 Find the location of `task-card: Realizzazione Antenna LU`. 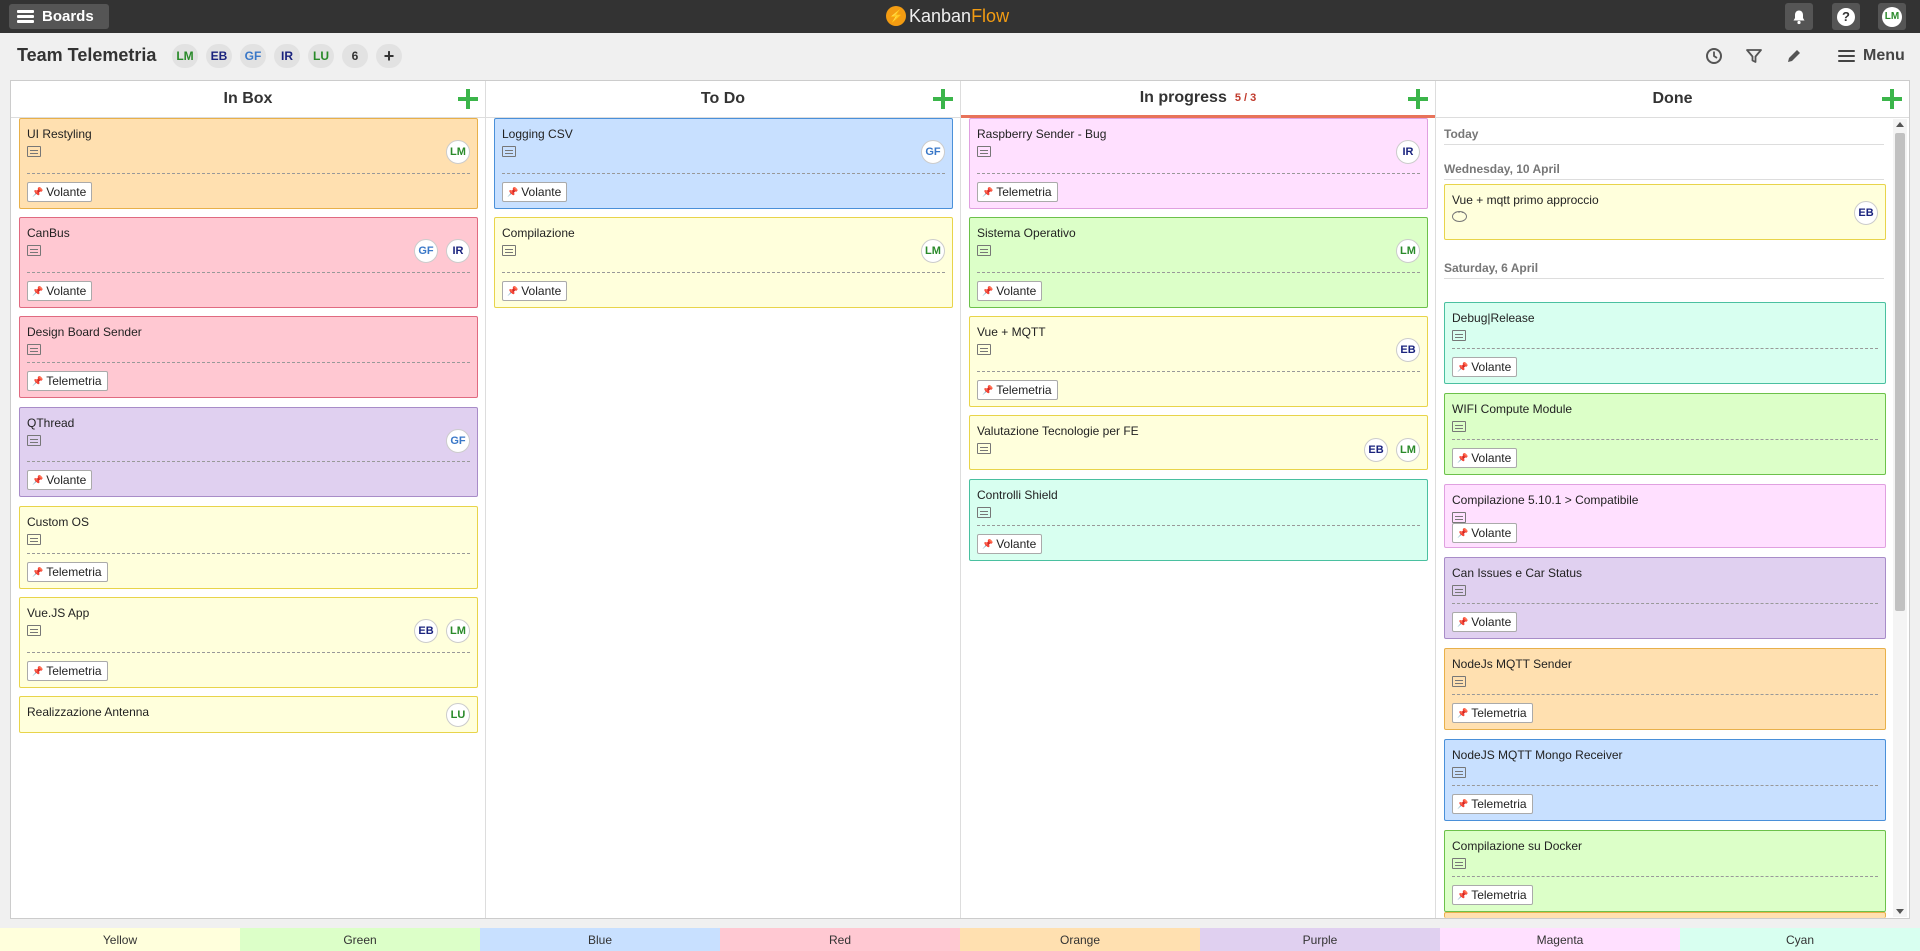

task-card: Realizzazione Antenna LU is located at coordinates (248, 714).